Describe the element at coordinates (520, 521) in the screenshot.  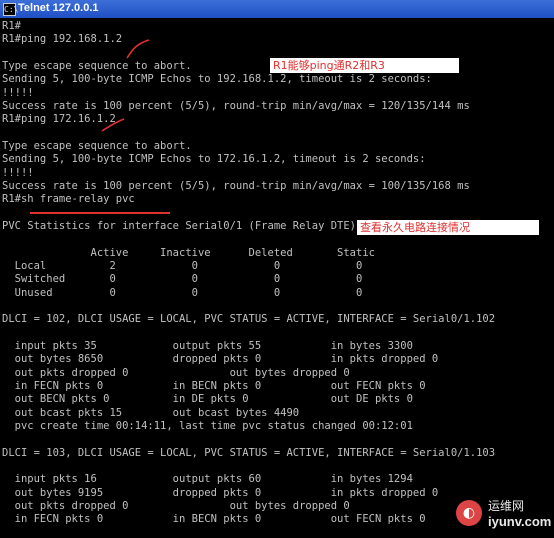
I see `watermark-line2: iyunv.com` at that location.